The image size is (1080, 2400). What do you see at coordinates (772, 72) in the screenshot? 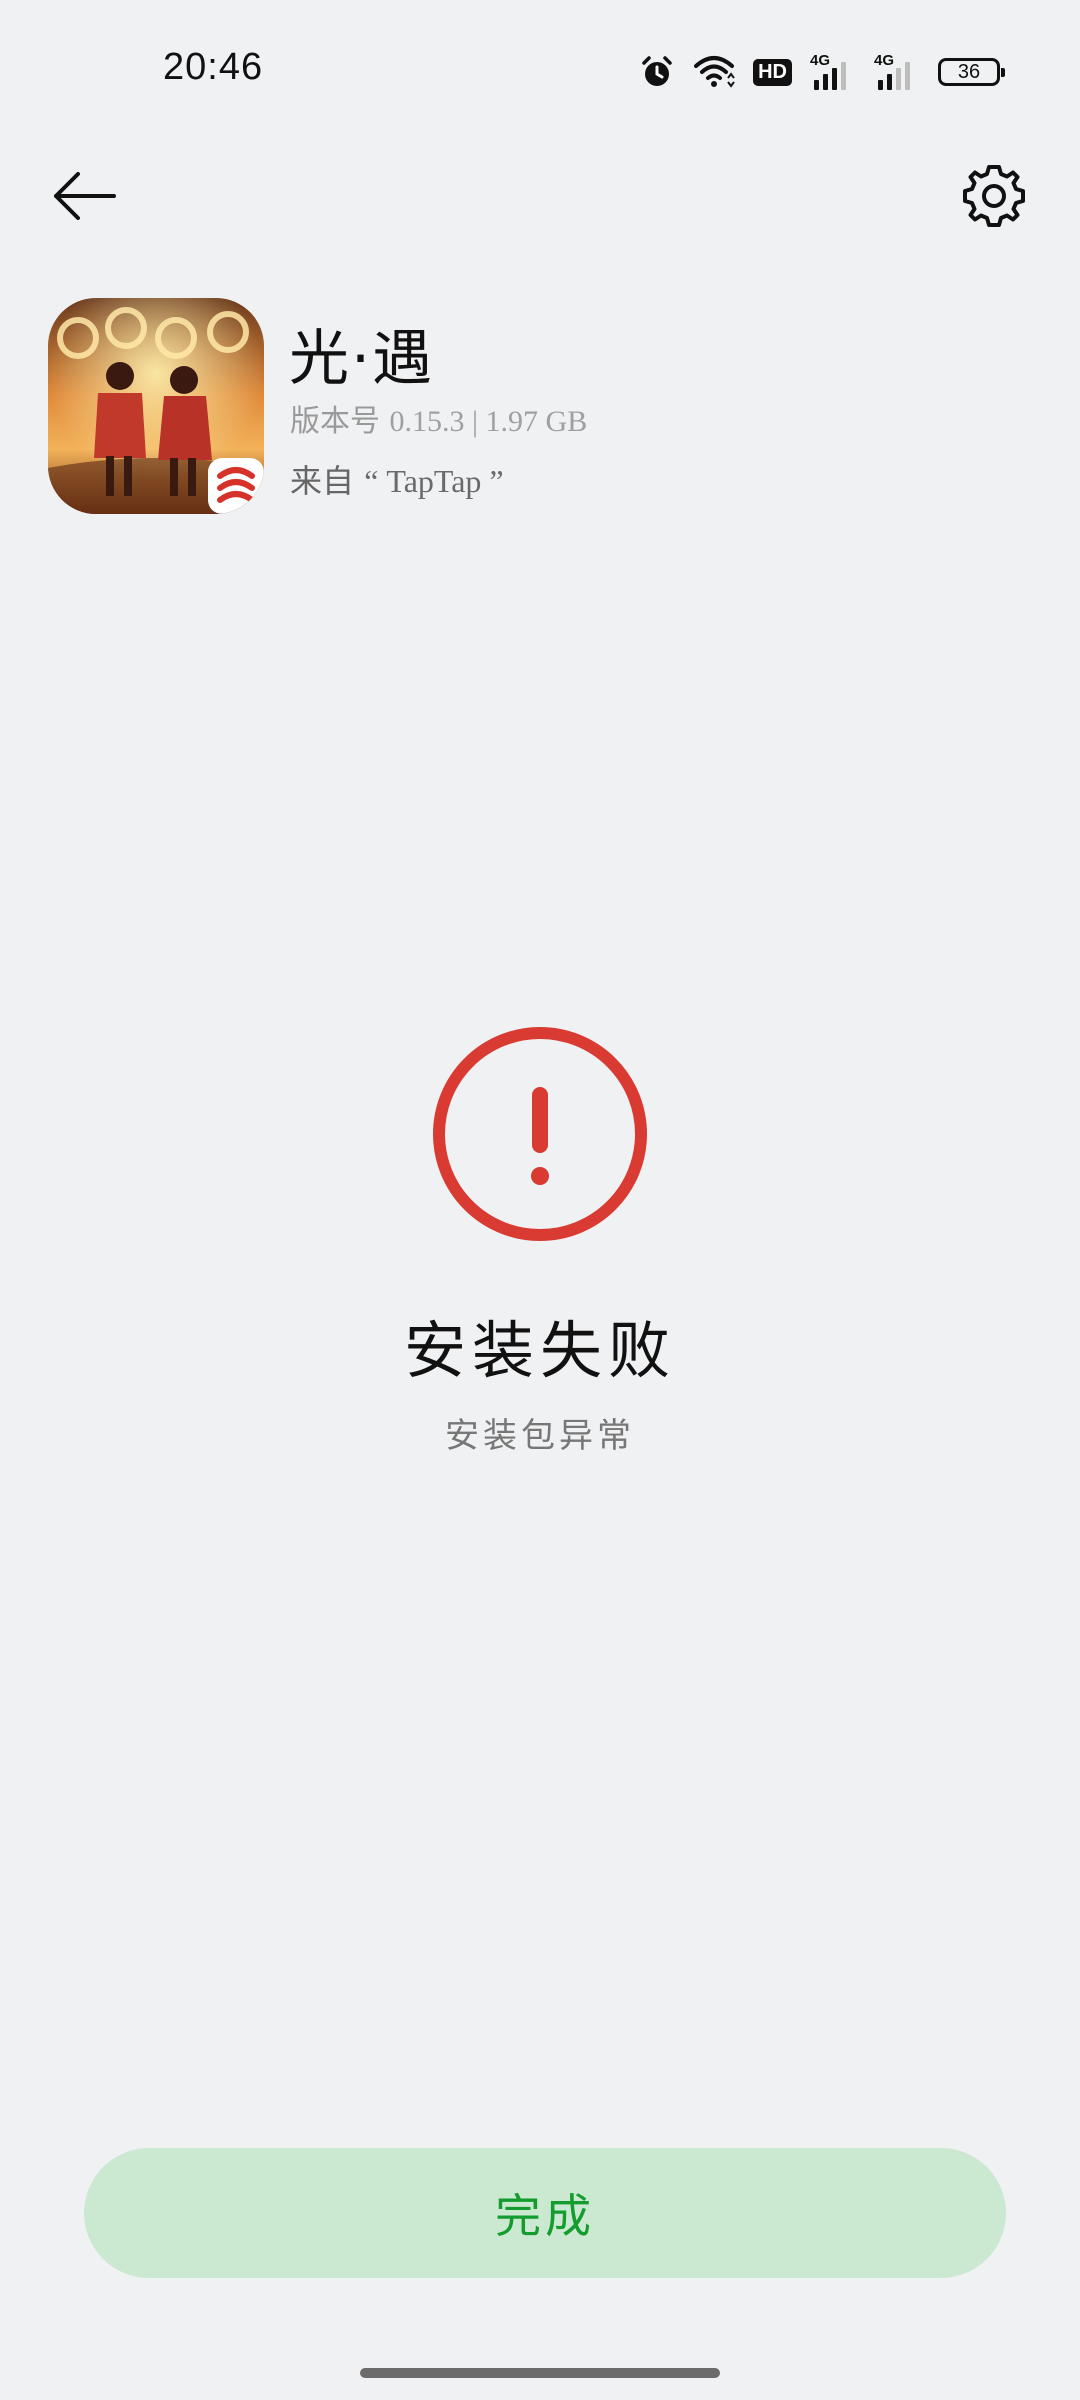
I see `hd-icon: HD` at bounding box center [772, 72].